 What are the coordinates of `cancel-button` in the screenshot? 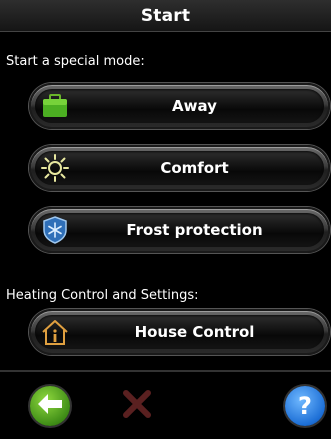 It's located at (137, 406).